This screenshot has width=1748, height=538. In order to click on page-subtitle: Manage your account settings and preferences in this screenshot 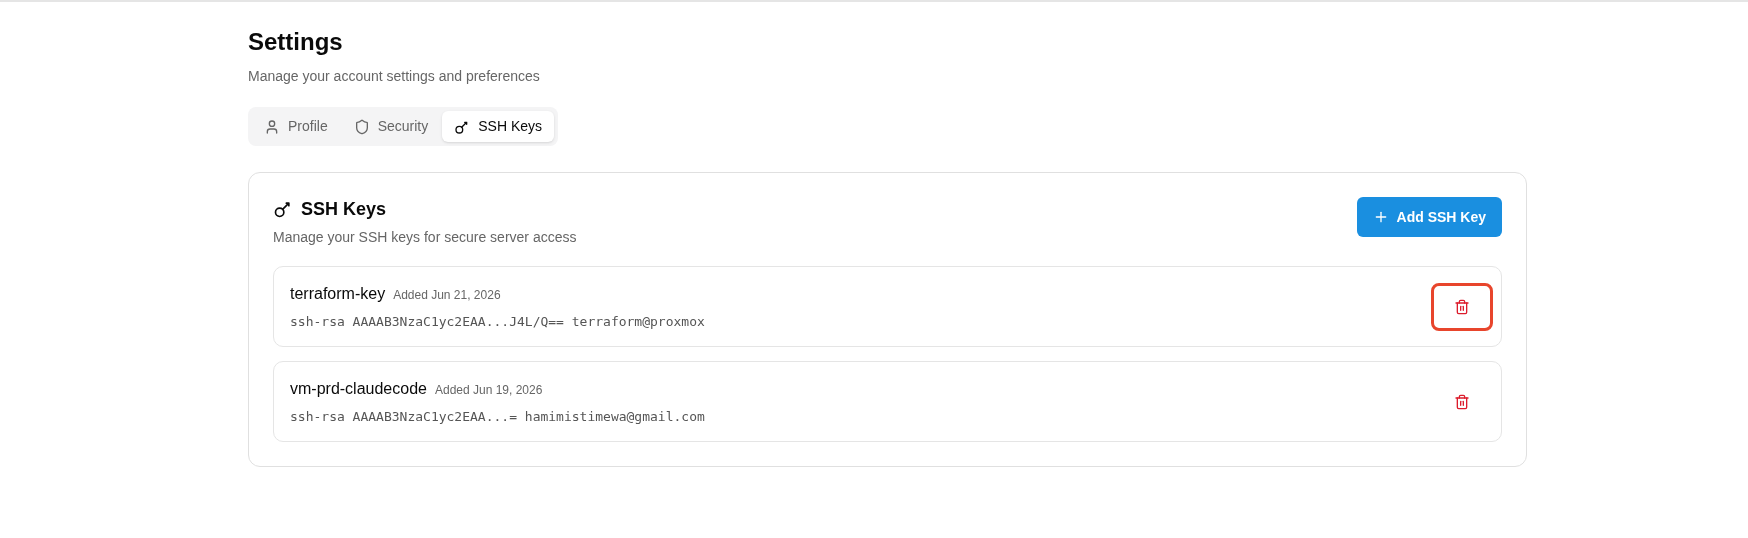, I will do `click(394, 76)`.